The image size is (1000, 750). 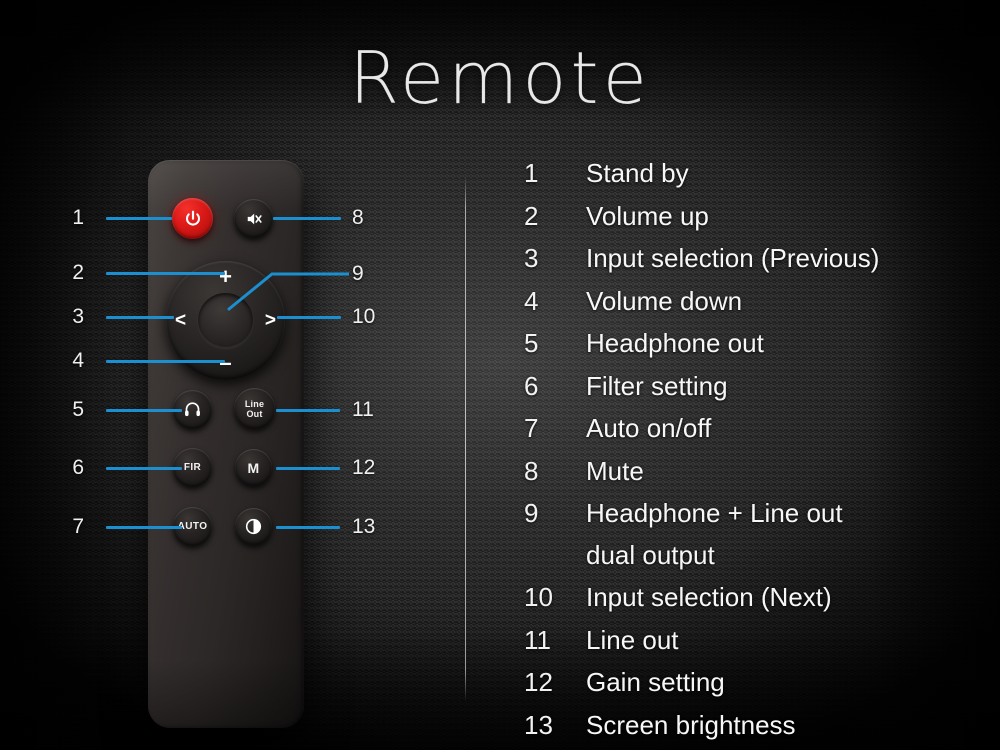 What do you see at coordinates (759, 641) in the screenshot?
I see `legend-row: 11 Line out` at bounding box center [759, 641].